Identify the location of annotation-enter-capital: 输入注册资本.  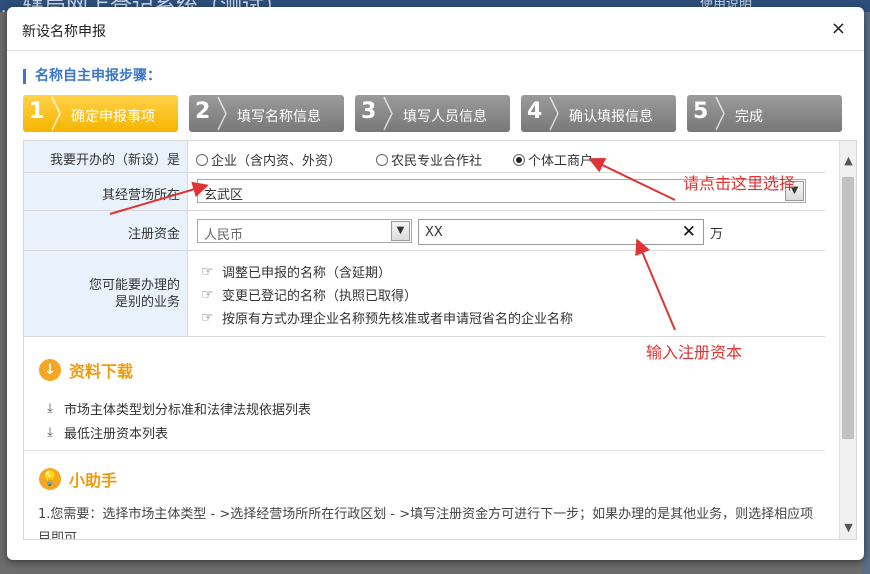
(694, 352).